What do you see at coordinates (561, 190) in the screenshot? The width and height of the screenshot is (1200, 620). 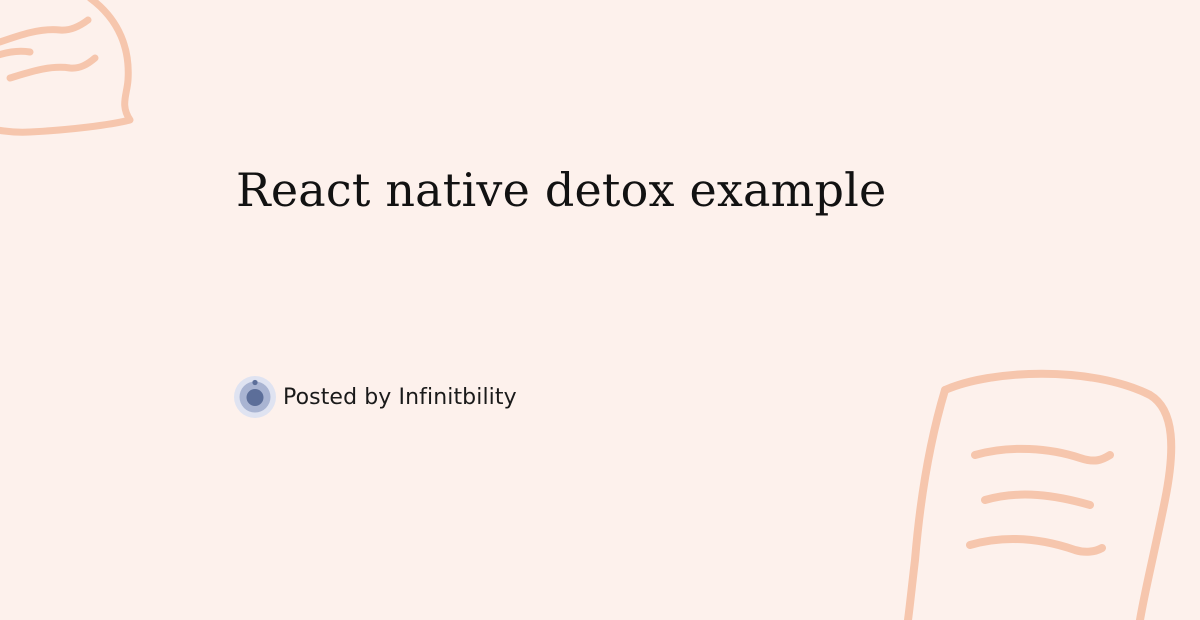 I see `post-title: React native detox example` at bounding box center [561, 190].